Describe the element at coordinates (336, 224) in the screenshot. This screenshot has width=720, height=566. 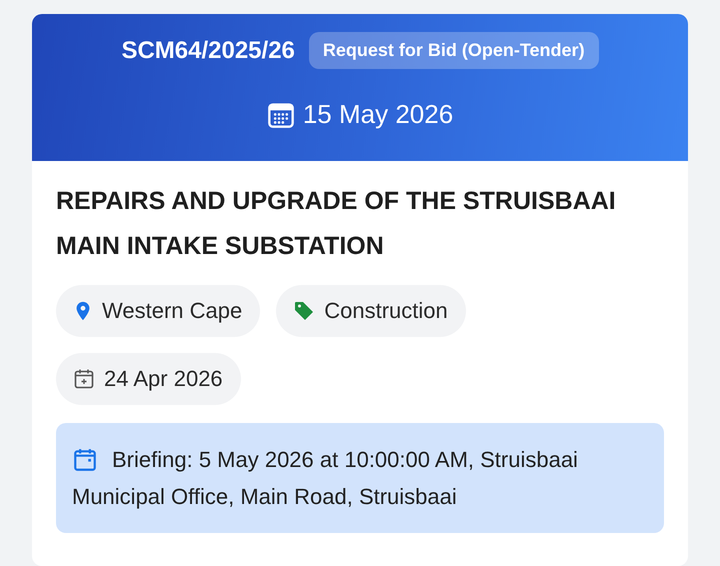
I see `tender-title: REPAIRS AND UPGRADE OF THE STRUISBAAI MAIN INTAKE SUBSTATION` at that location.